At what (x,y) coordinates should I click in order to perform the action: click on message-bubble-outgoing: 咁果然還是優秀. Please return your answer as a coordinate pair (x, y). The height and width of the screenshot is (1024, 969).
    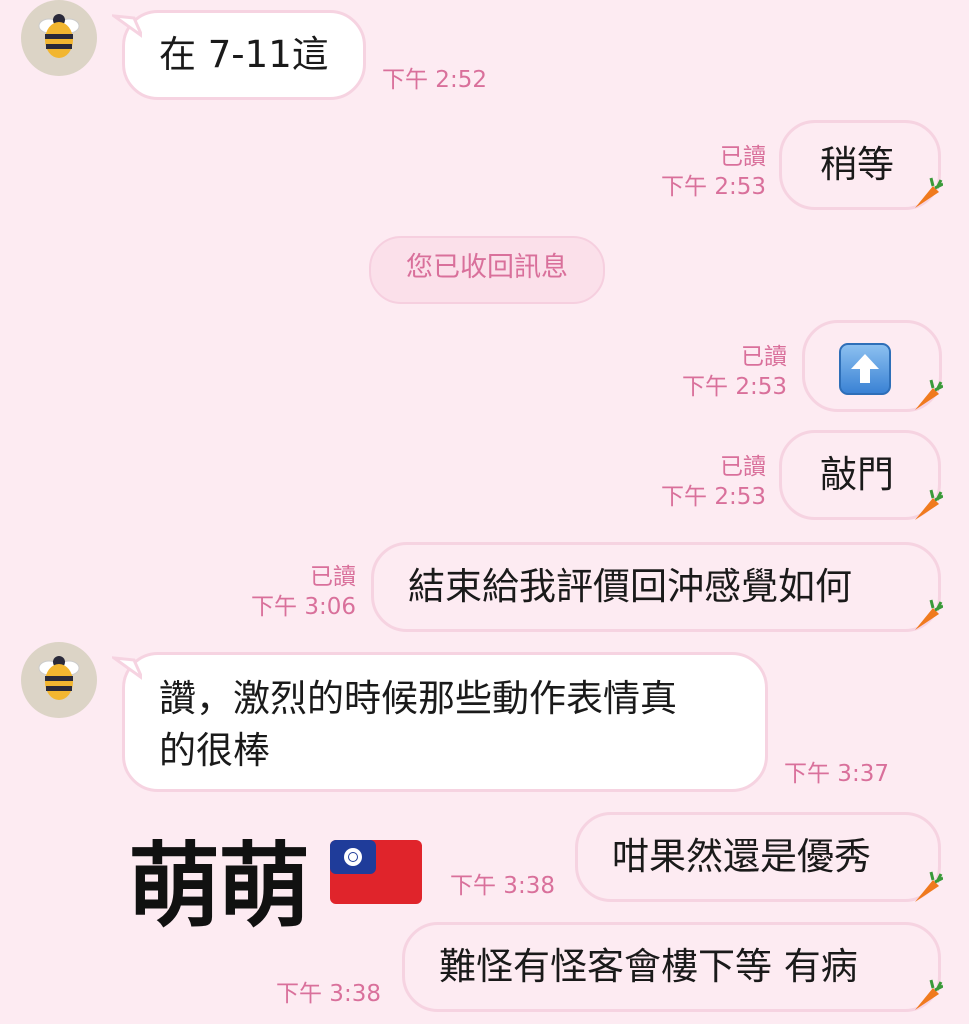
    Looking at the image, I should click on (758, 857).